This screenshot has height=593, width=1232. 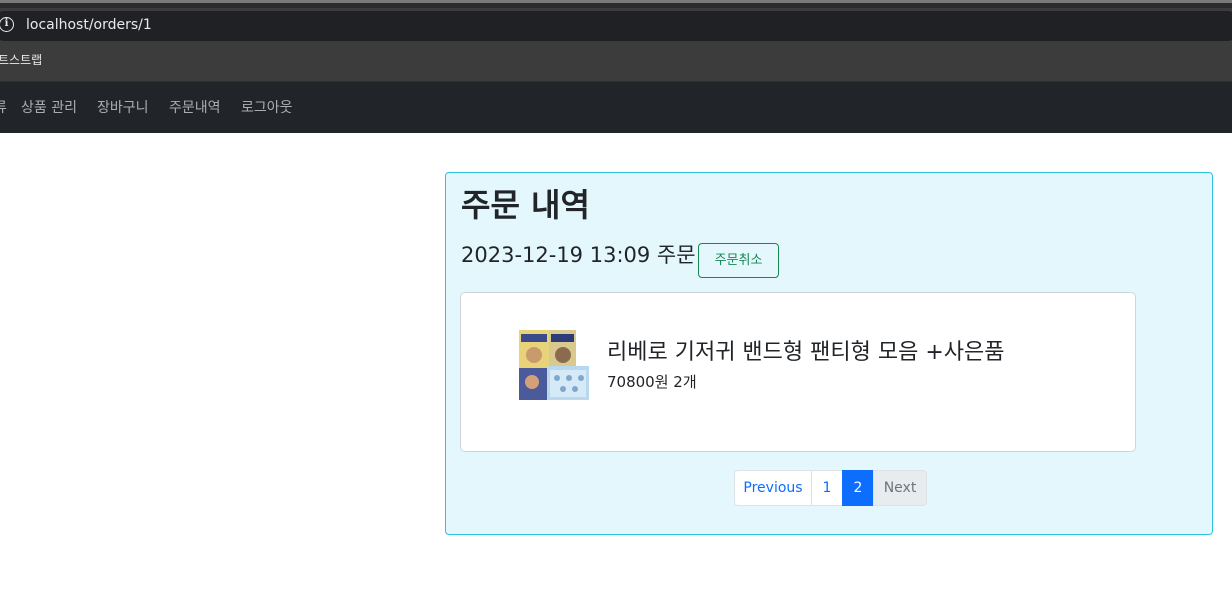 I want to click on product-name: 리베로 기저귀 밴드형 팬티형 모음 +사은품, so click(x=806, y=352).